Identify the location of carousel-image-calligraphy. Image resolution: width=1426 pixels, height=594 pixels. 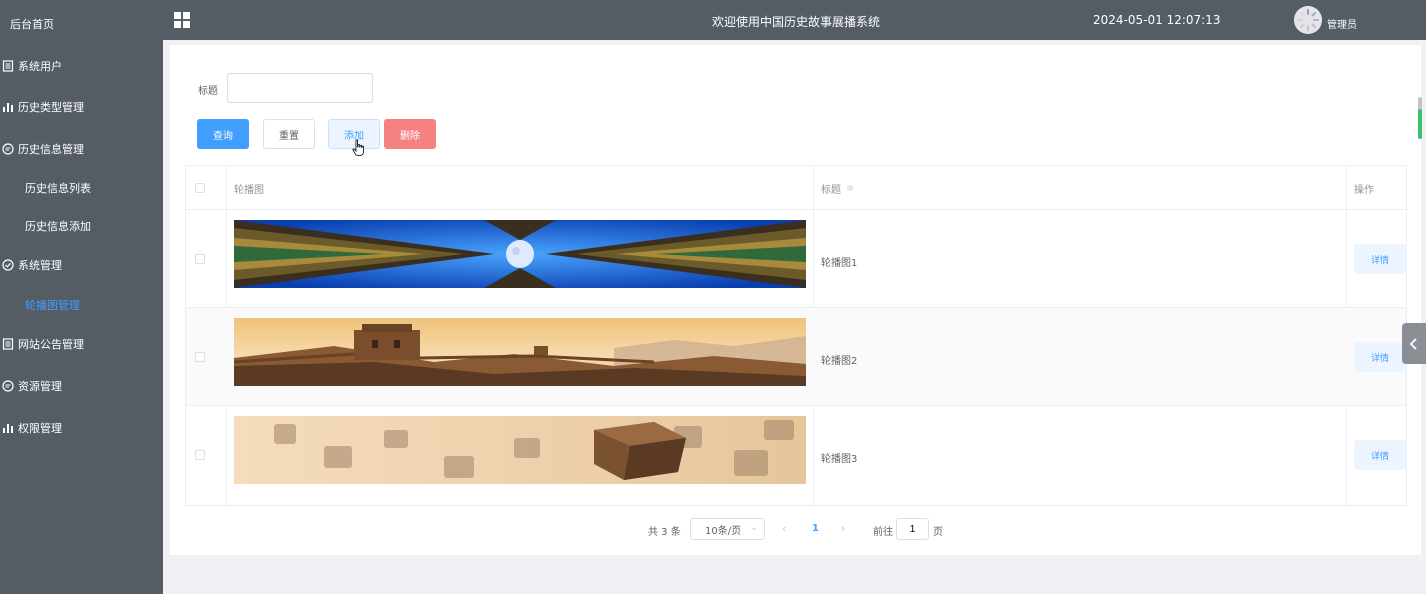
(520, 450).